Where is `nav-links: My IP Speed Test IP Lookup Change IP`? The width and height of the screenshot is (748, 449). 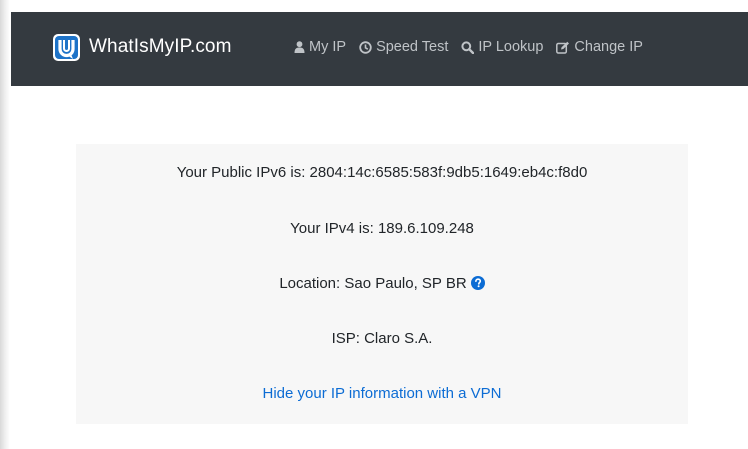 nav-links: My IP Speed Test IP Lookup Change IP is located at coordinates (475, 47).